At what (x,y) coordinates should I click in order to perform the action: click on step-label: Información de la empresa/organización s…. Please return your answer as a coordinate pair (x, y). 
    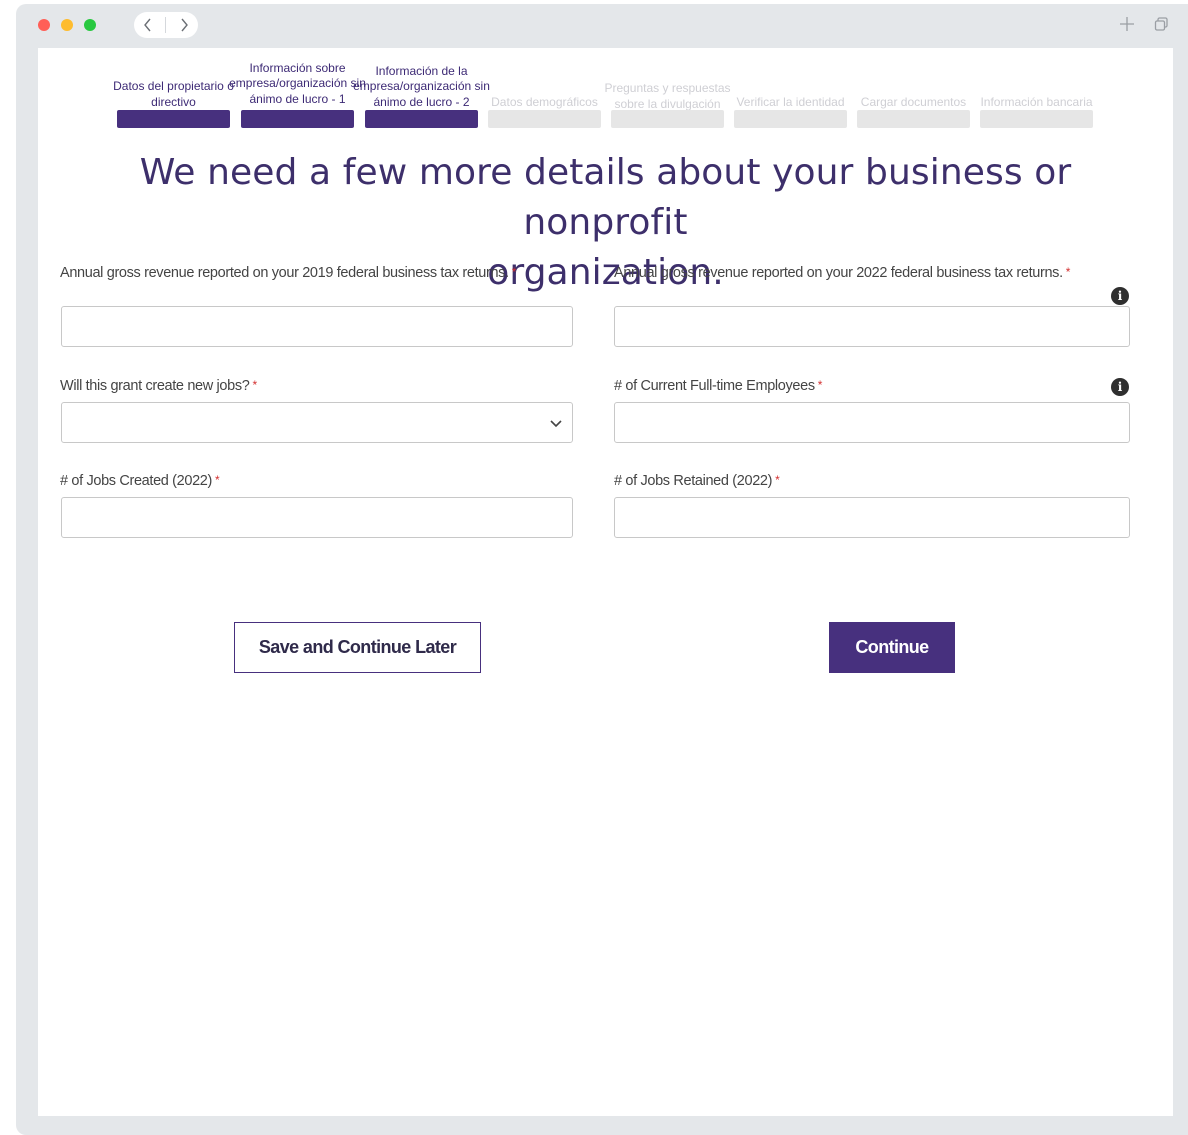
    Looking at the image, I should click on (421, 86).